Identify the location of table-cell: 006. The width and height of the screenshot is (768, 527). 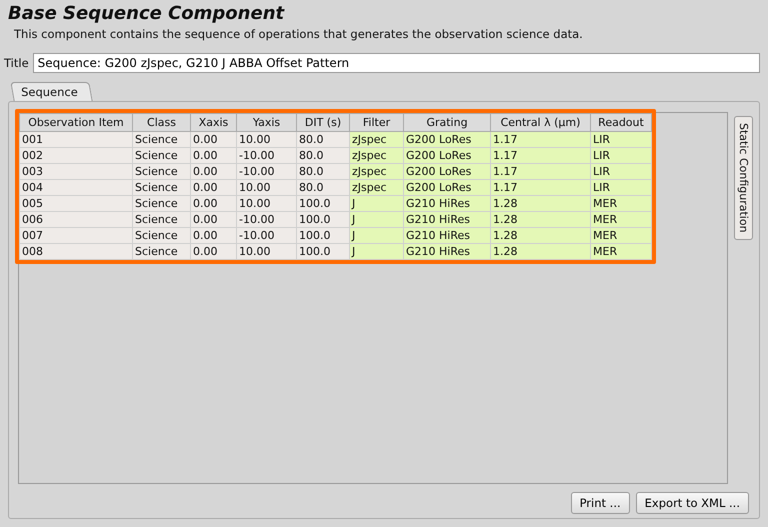
(76, 220).